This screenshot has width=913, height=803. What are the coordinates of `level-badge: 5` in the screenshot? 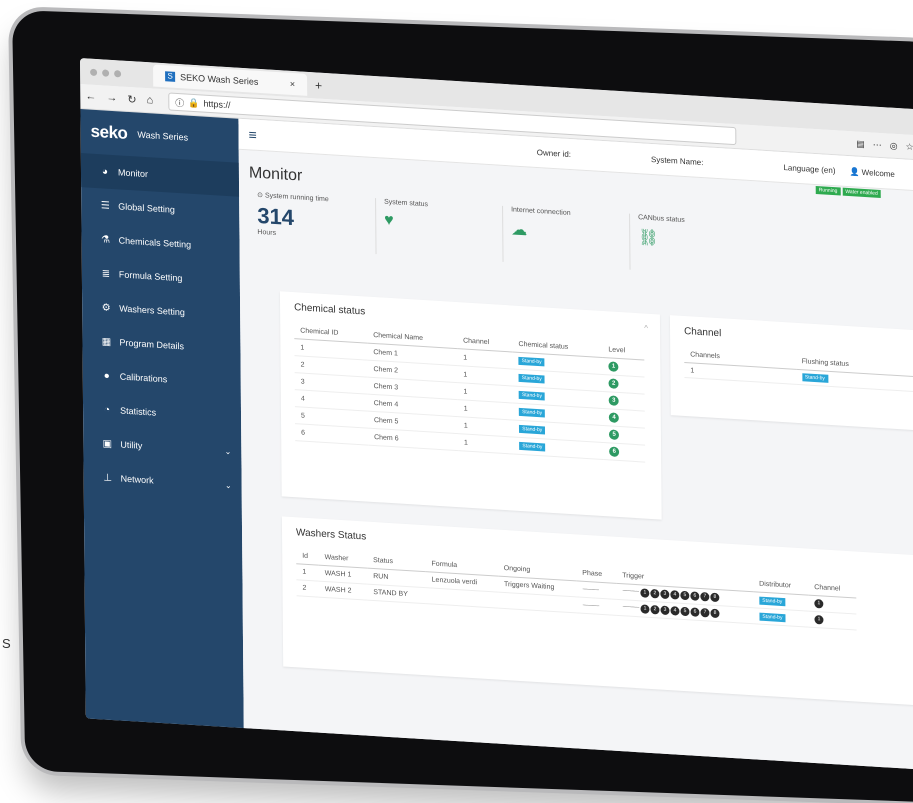 It's located at (614, 435).